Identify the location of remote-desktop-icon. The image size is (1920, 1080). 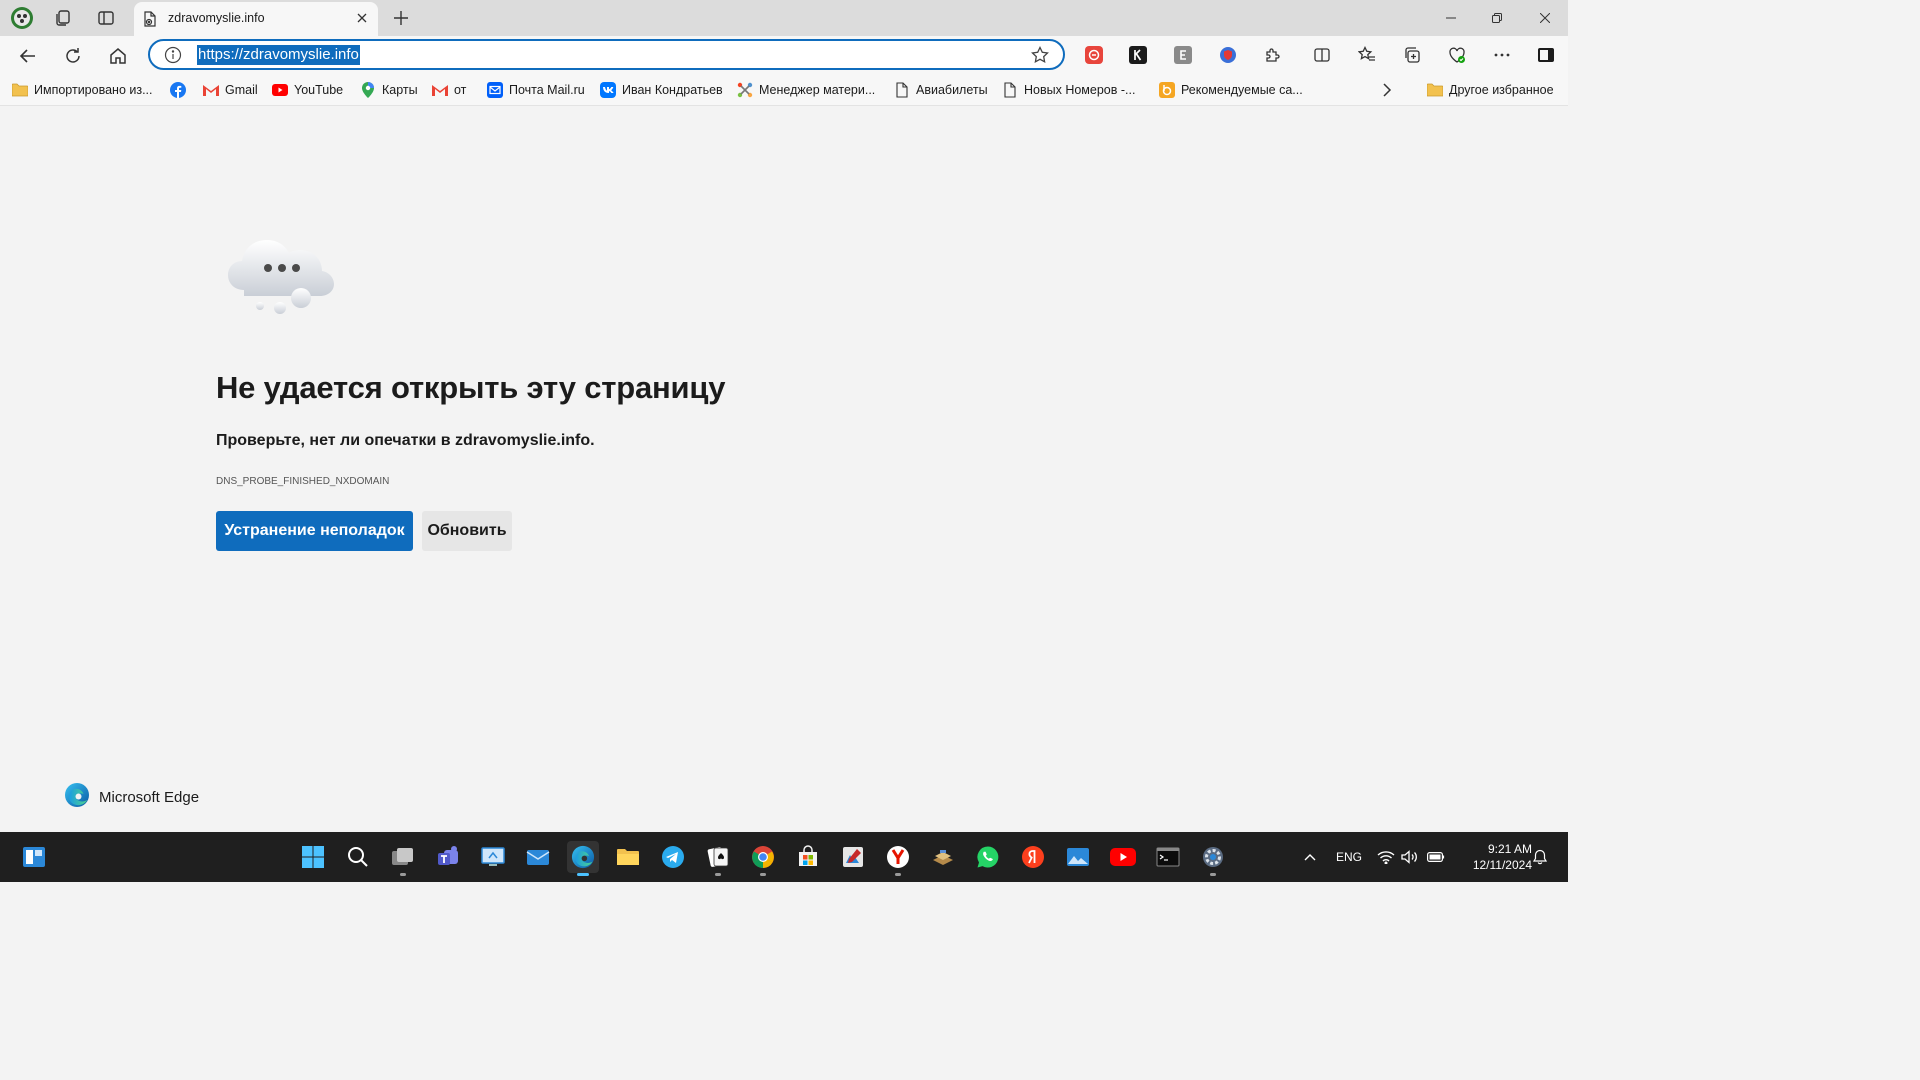
(493, 857).